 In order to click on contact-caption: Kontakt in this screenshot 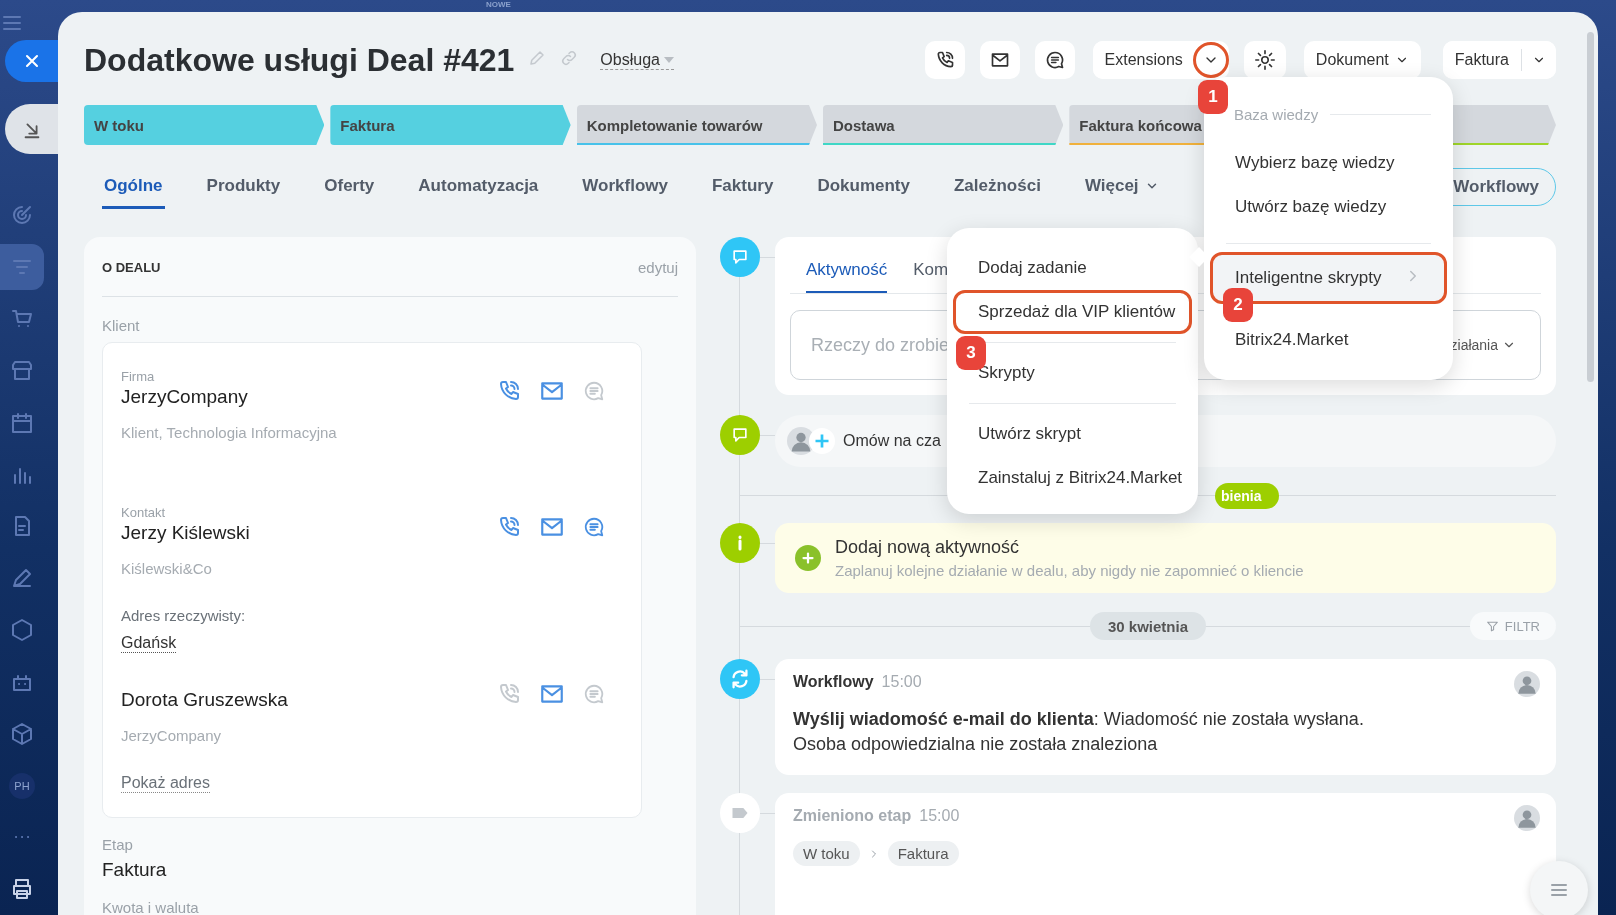, I will do `click(144, 512)`.